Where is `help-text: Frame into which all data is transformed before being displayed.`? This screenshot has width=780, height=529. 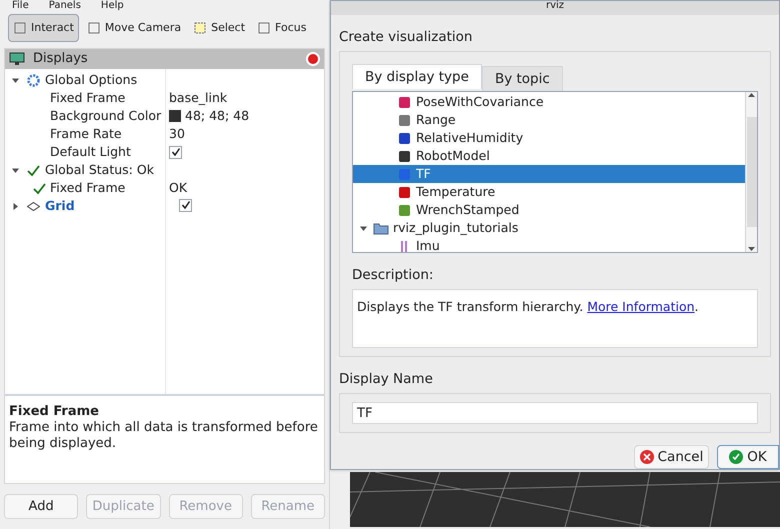
help-text: Frame into which all data is transformed before being displayed. is located at coordinates (164, 436).